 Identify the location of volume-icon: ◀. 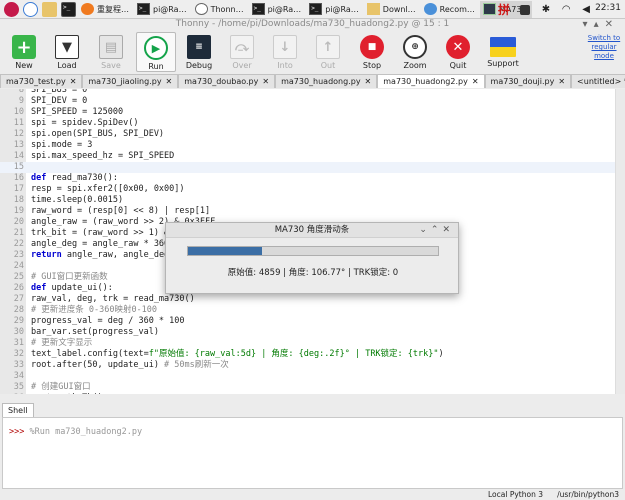
(586, 9).